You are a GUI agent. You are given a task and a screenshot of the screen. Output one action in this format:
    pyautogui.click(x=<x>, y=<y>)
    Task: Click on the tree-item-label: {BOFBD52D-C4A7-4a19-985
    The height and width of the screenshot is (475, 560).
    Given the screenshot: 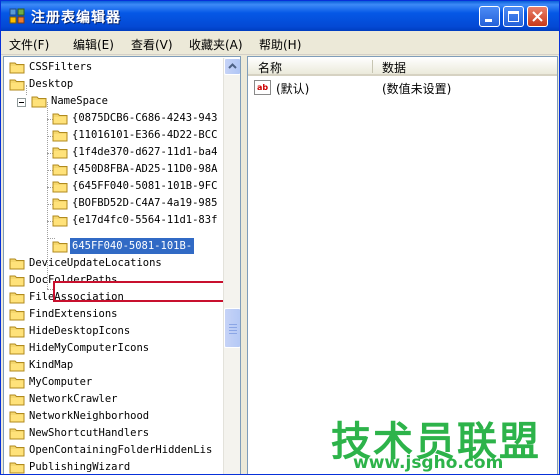 What is the action you would take?
    pyautogui.click(x=145, y=203)
    